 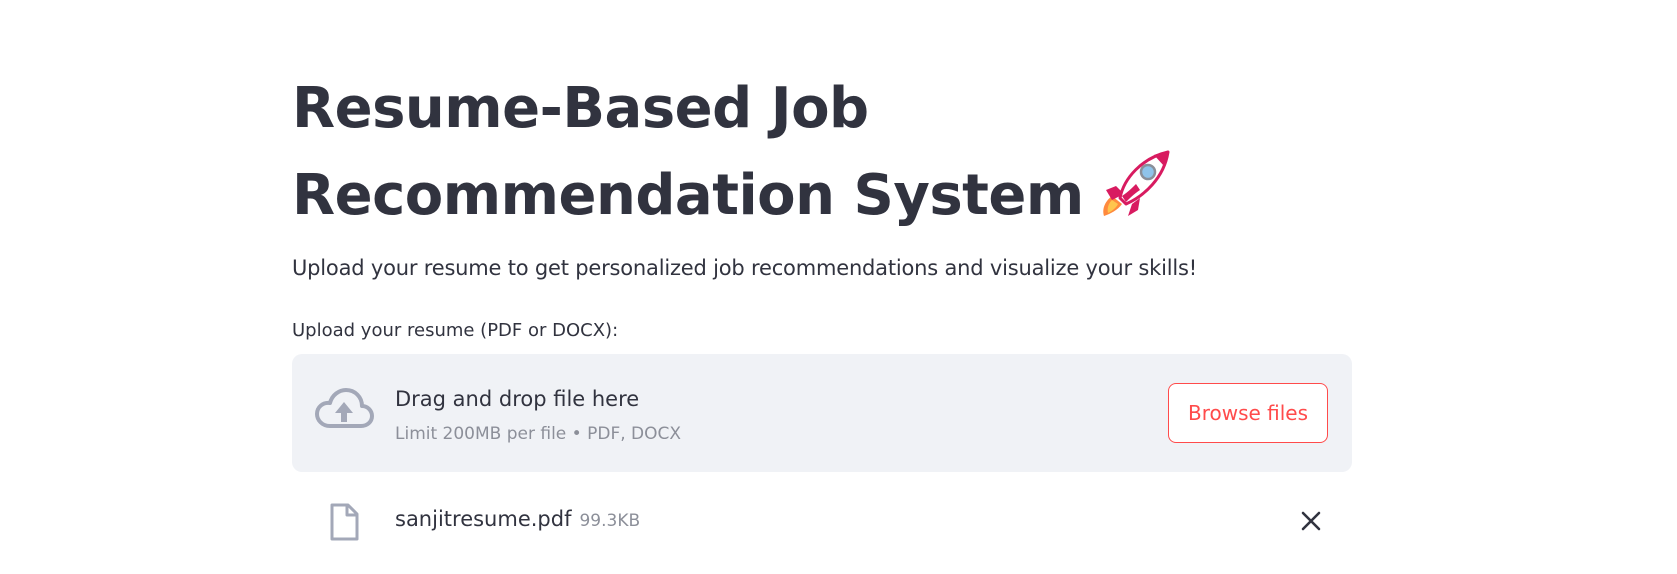 I want to click on cloud-upload-icon, so click(x=344, y=408).